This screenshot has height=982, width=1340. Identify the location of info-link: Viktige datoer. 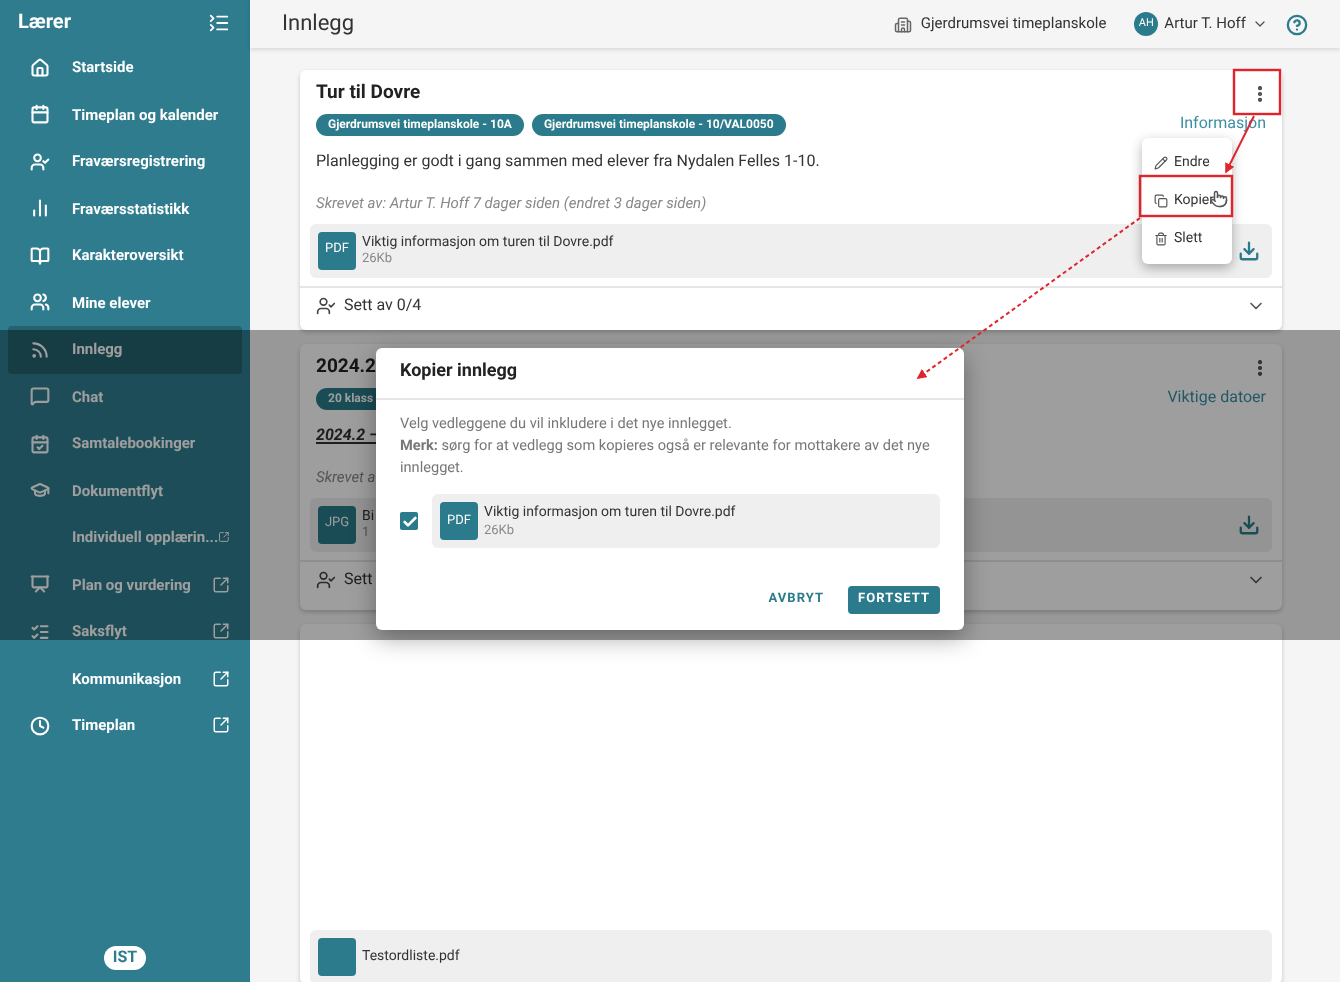
(1216, 398).